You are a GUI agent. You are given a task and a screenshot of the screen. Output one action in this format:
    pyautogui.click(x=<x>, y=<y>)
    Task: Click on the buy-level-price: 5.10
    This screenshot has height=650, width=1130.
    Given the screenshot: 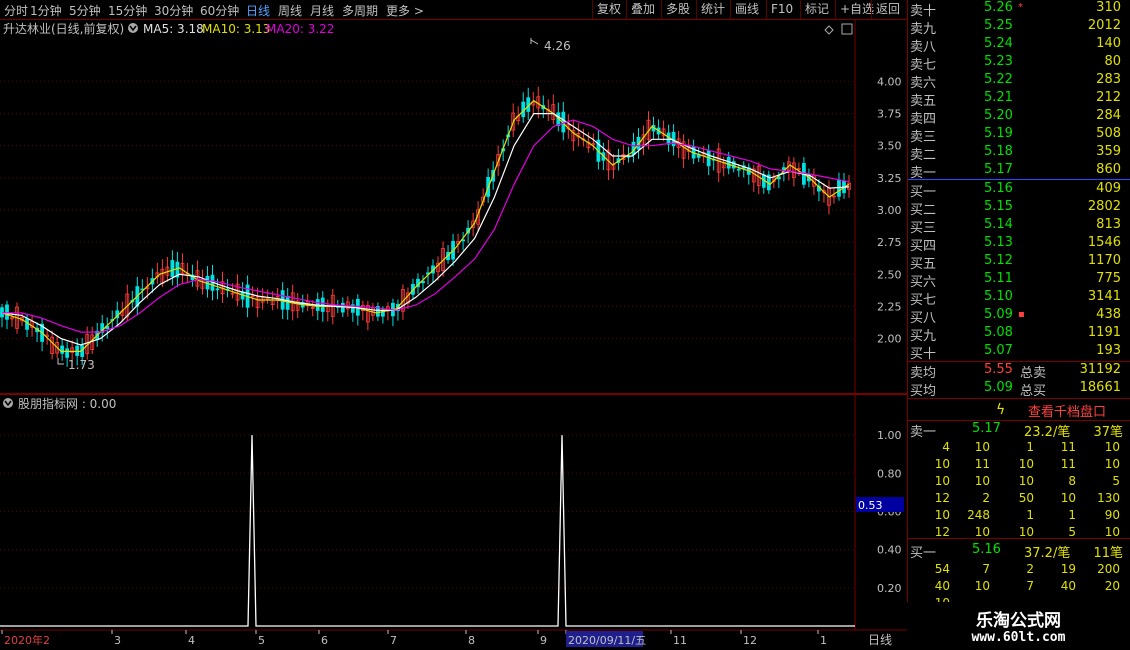 What is the action you would take?
    pyautogui.click(x=998, y=296)
    